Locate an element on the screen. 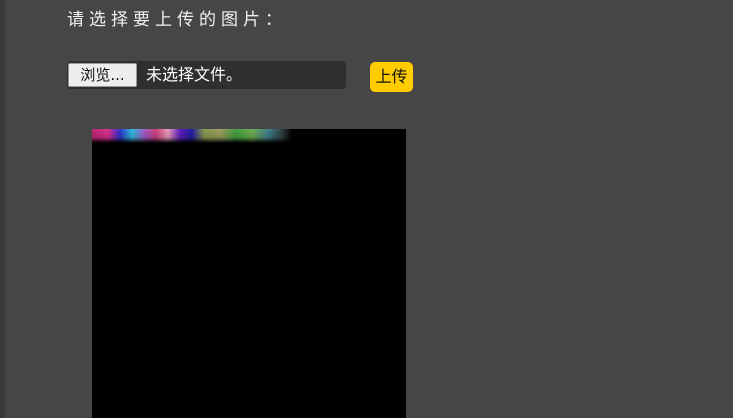 Image resolution: width=733 pixels, height=418 pixels. file-input: 浏览... 未选择文件。 is located at coordinates (206, 75).